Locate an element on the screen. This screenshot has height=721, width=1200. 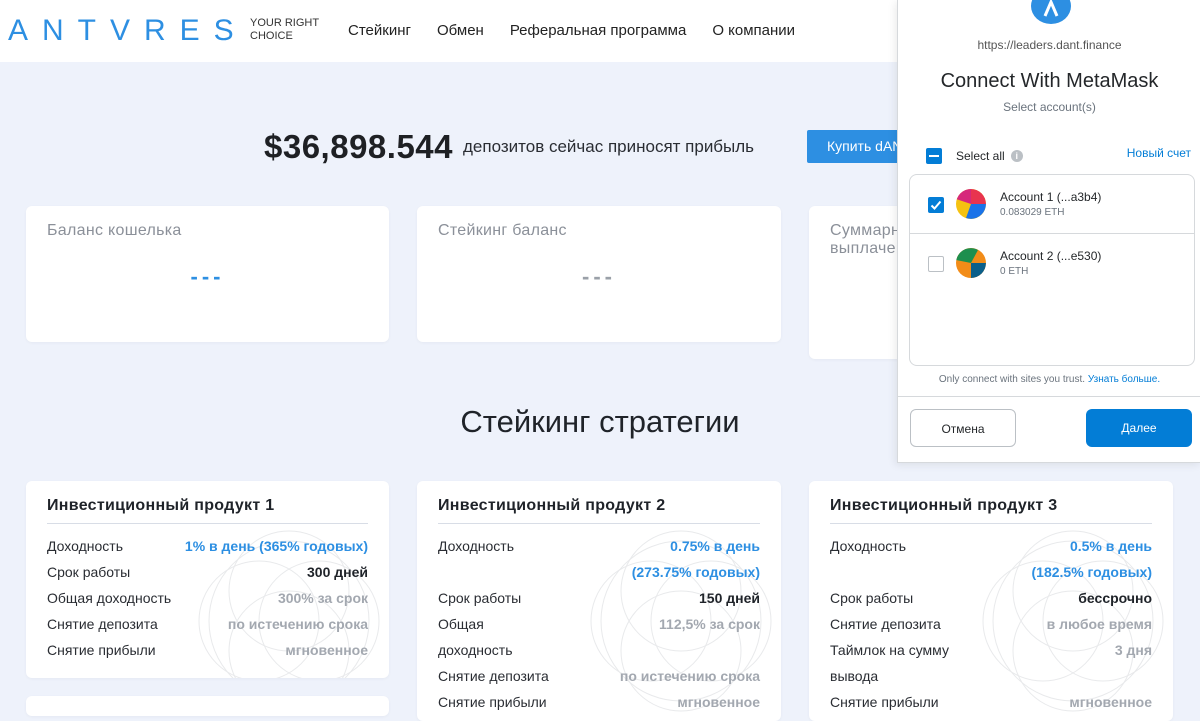
staking-balance-card: Стейкинг баланс --- is located at coordinates (599, 274).